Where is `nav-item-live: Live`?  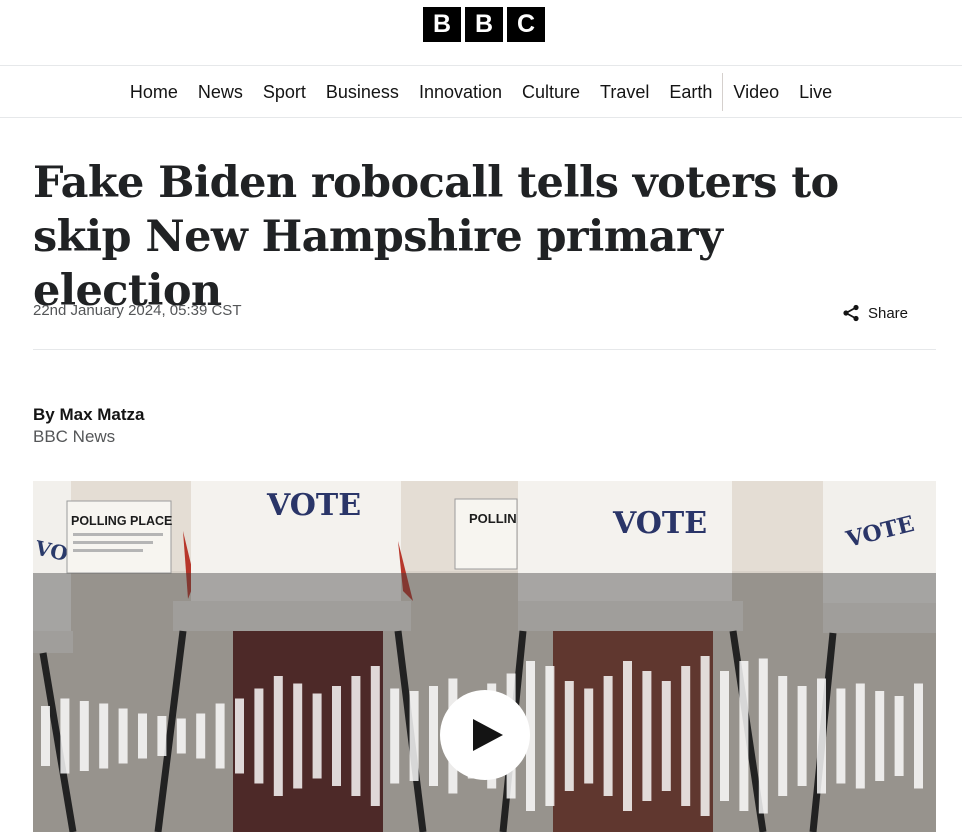
nav-item-live: Live is located at coordinates (815, 92).